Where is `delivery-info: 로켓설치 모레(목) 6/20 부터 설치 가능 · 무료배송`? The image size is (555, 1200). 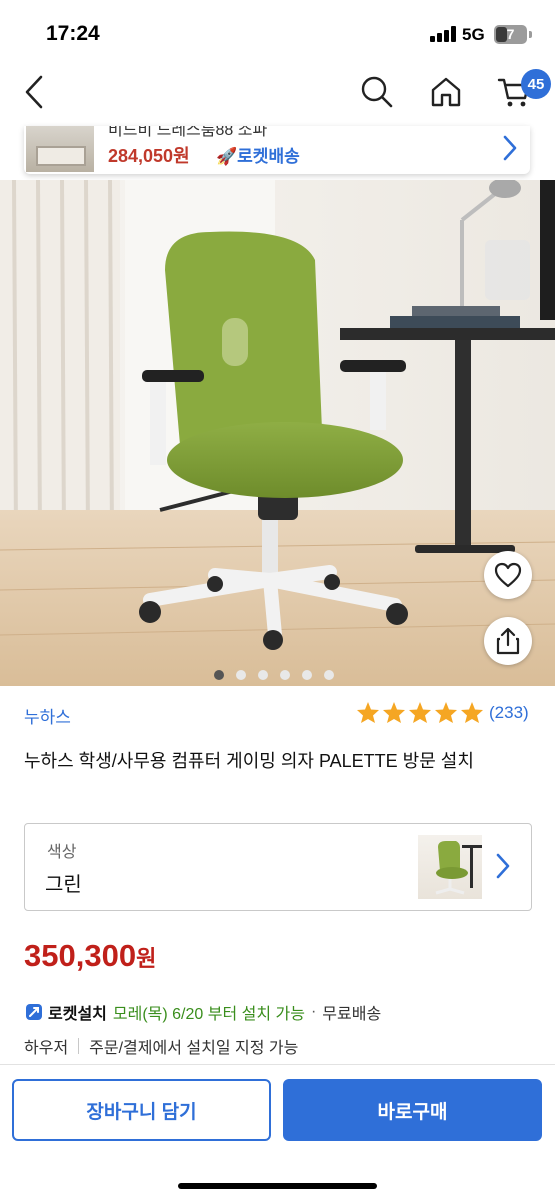
delivery-info: 로켓설치 모레(목) 6/20 부터 설치 가능 · 무료배송 is located at coordinates (202, 1012).